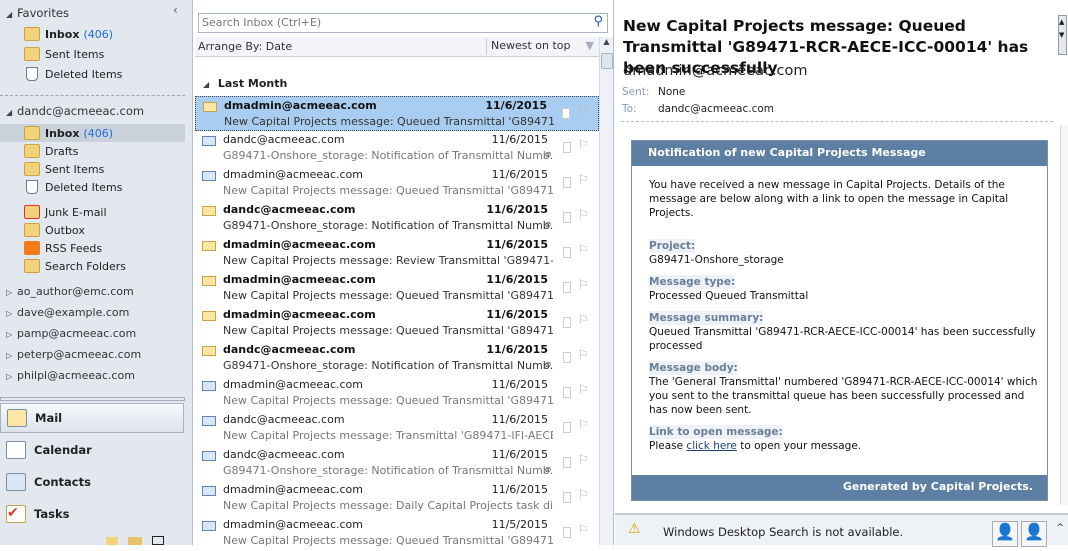 This screenshot has width=1068, height=551. I want to click on favorites-inbox: Inbox (406), so click(104, 34).